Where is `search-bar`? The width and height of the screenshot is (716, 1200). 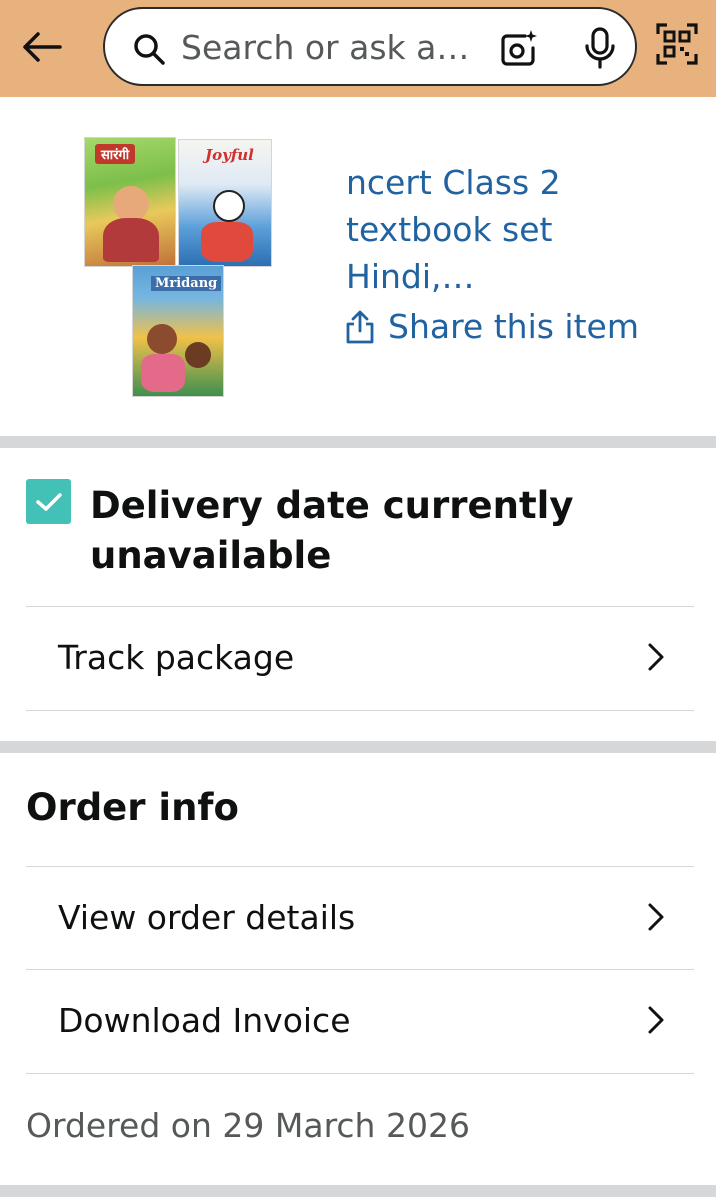
search-bar is located at coordinates (370, 46).